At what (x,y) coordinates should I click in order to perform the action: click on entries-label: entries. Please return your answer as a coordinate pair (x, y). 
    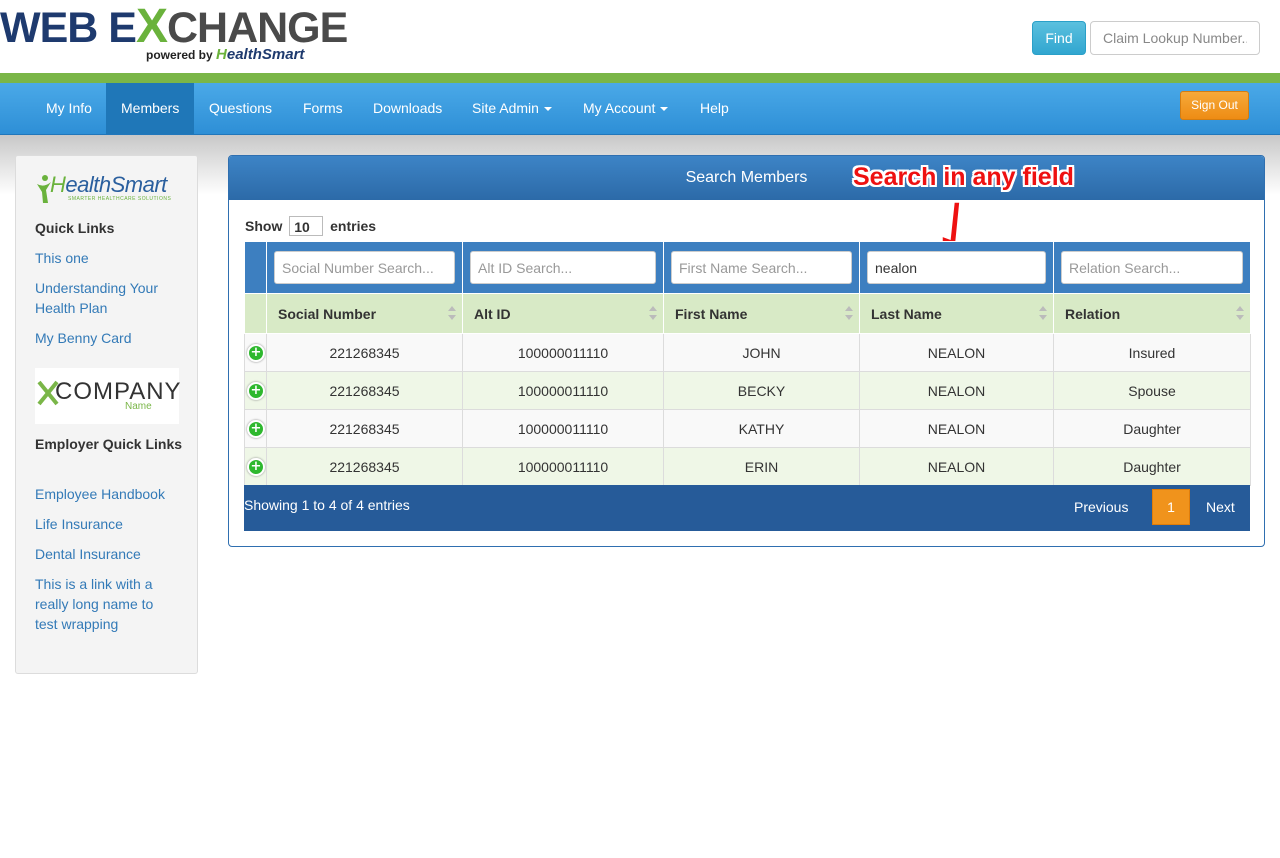
    Looking at the image, I should click on (353, 226).